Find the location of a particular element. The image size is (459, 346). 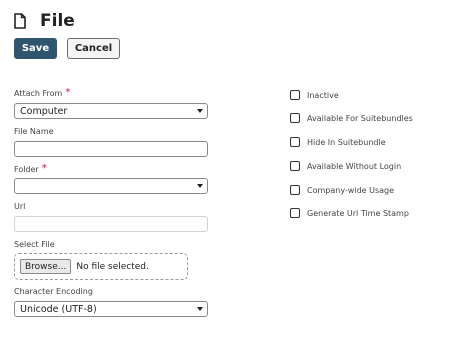

company-wide-usage-checkbox-row: Company-wide Usage is located at coordinates (342, 190).